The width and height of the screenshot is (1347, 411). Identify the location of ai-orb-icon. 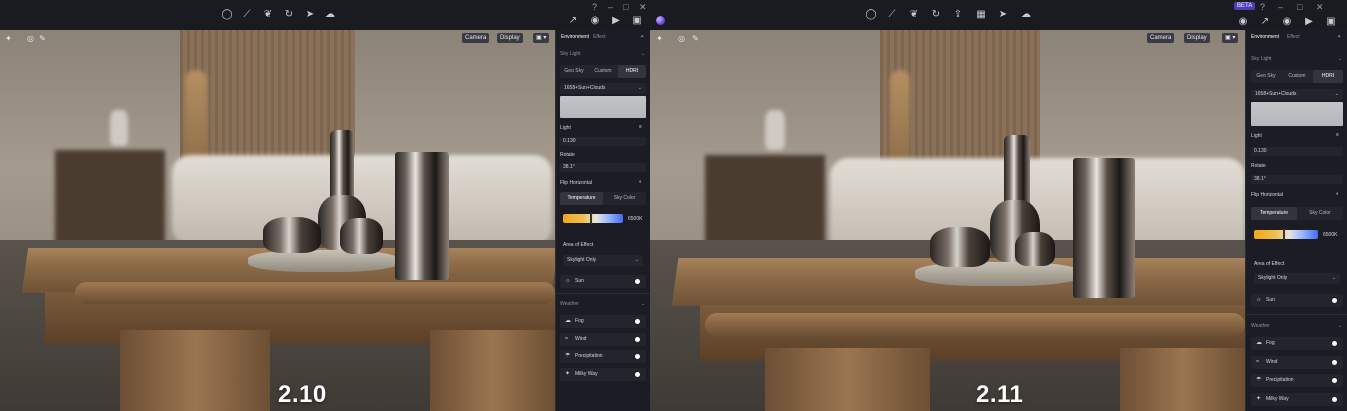
(660, 20).